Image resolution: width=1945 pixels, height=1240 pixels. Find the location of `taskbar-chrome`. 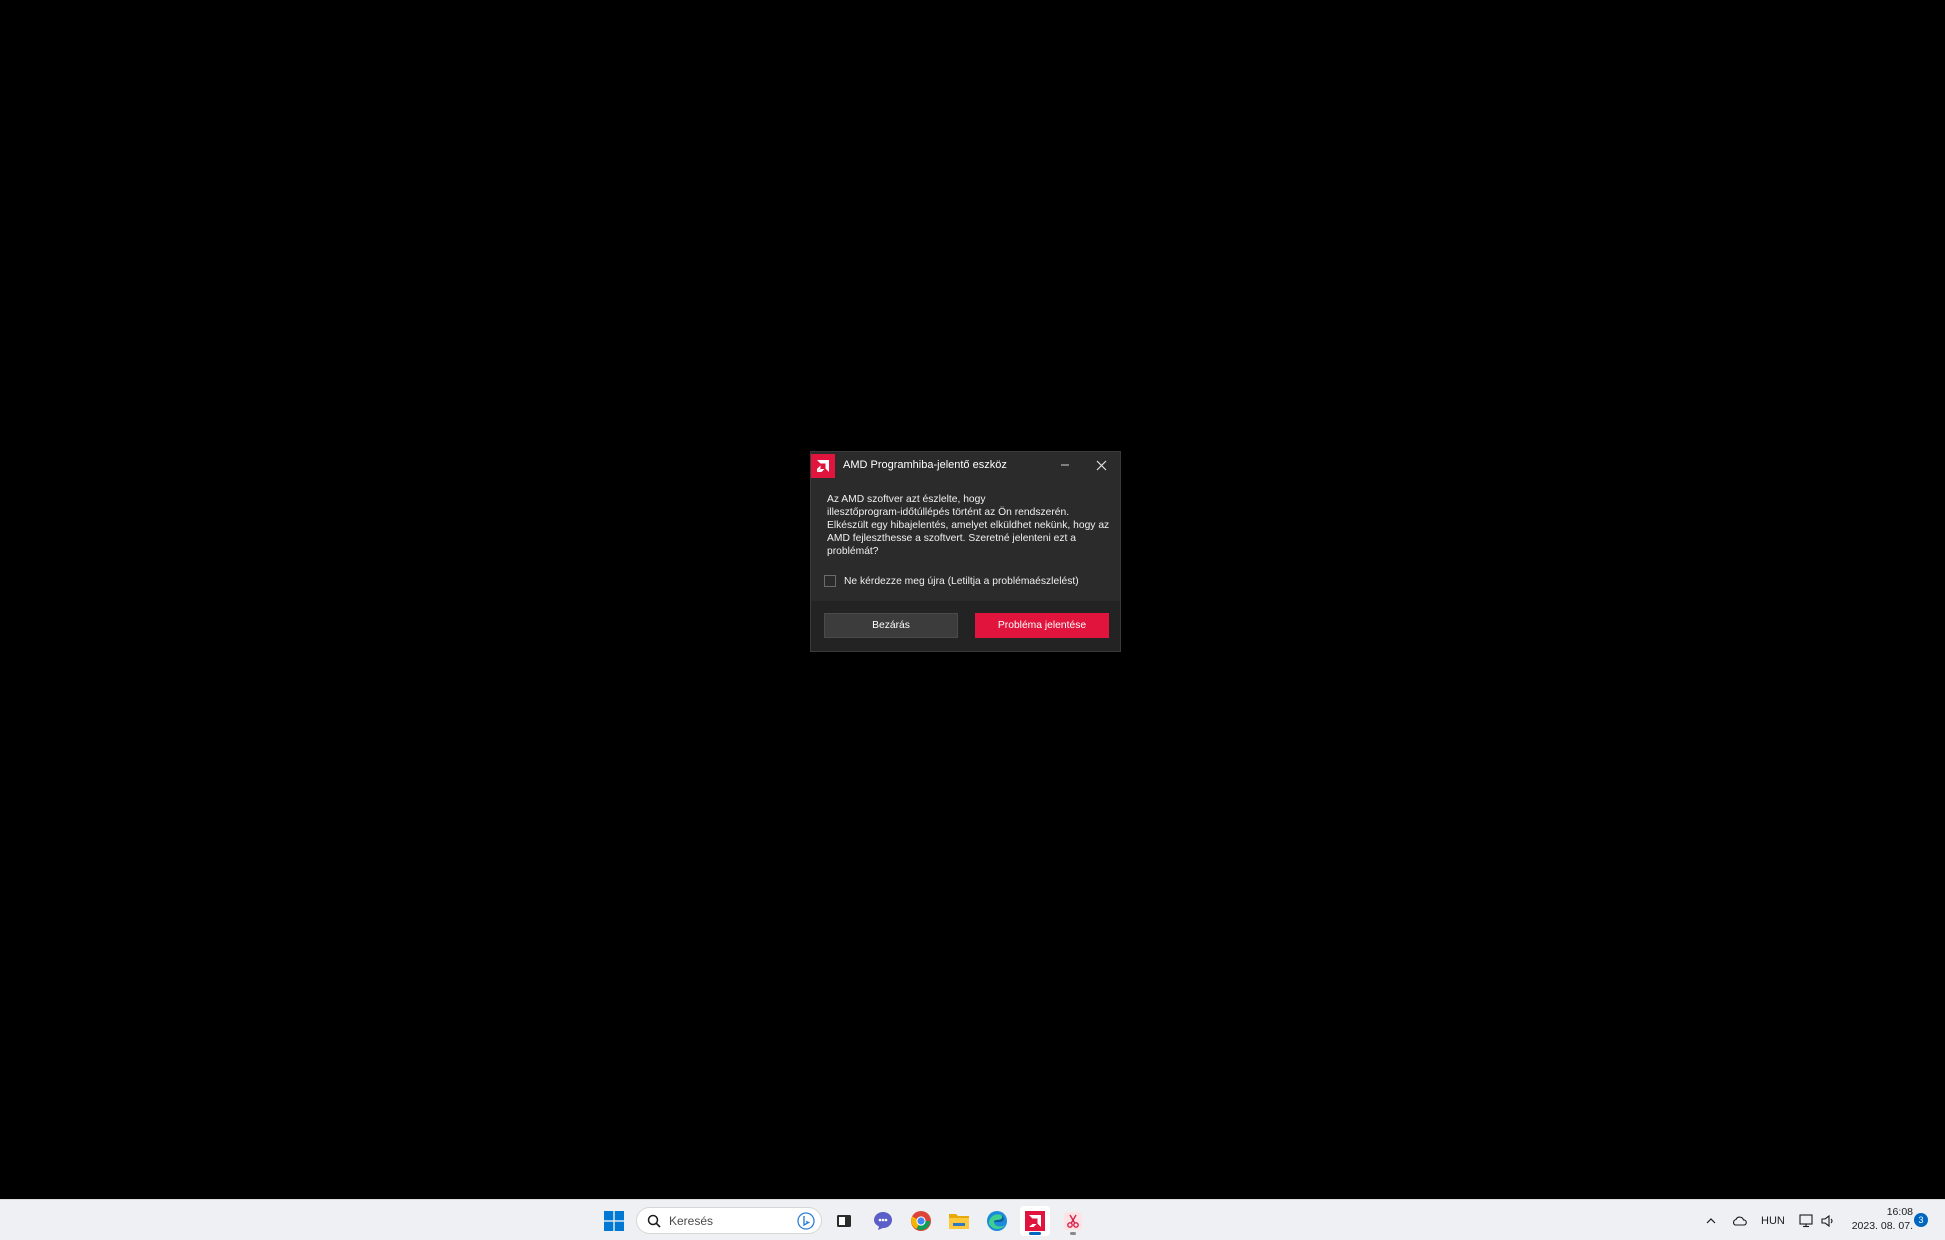

taskbar-chrome is located at coordinates (921, 1221).